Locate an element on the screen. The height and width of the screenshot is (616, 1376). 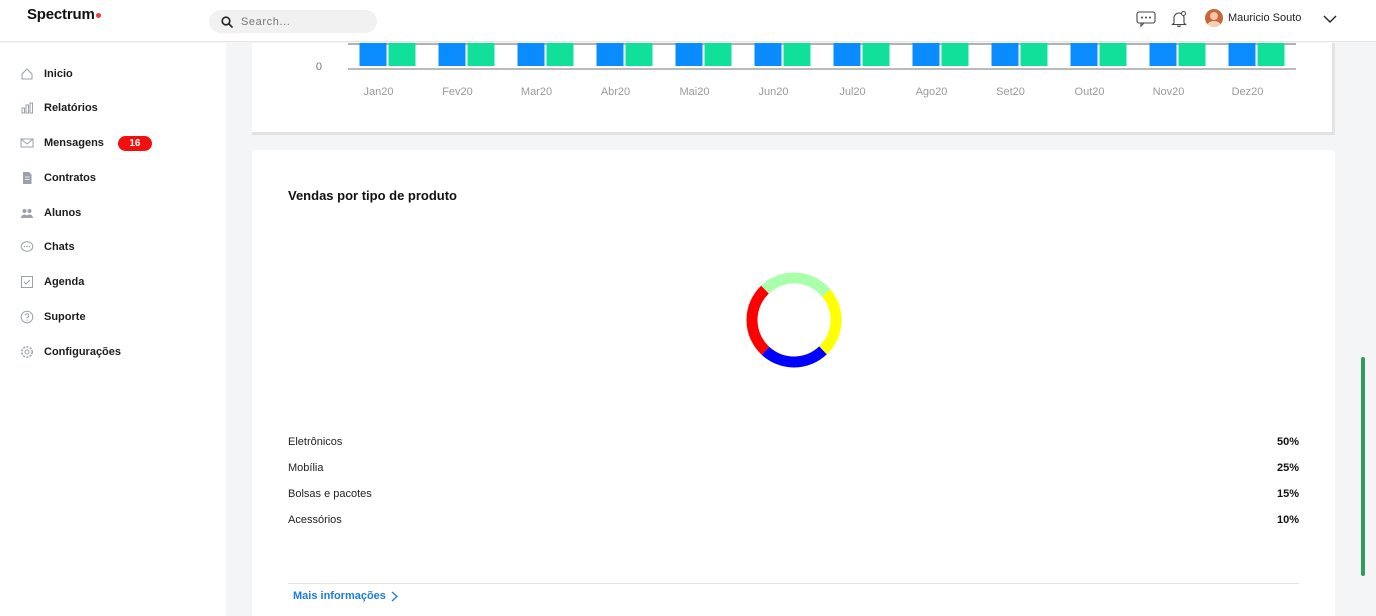
x-tick-label: Abr20 is located at coordinates (615, 92).